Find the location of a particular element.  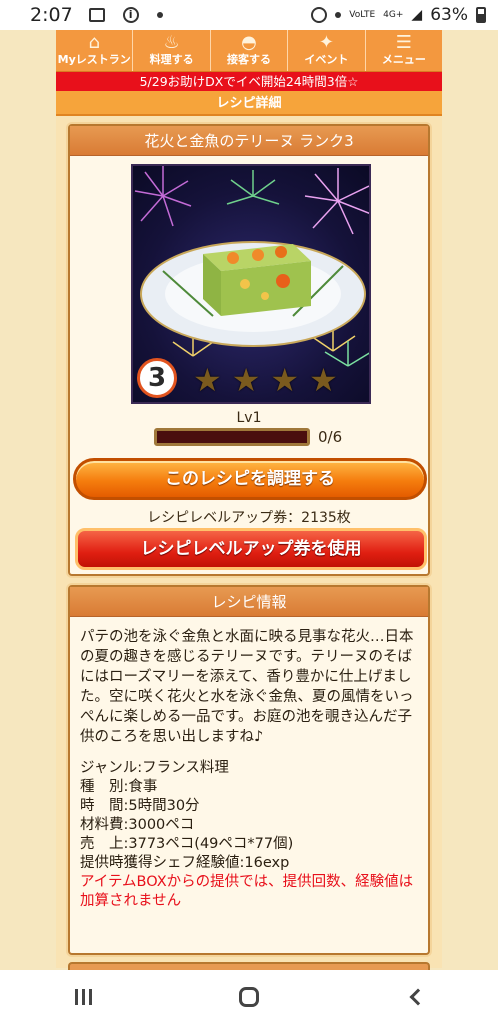

back-icon is located at coordinates (418, 997).